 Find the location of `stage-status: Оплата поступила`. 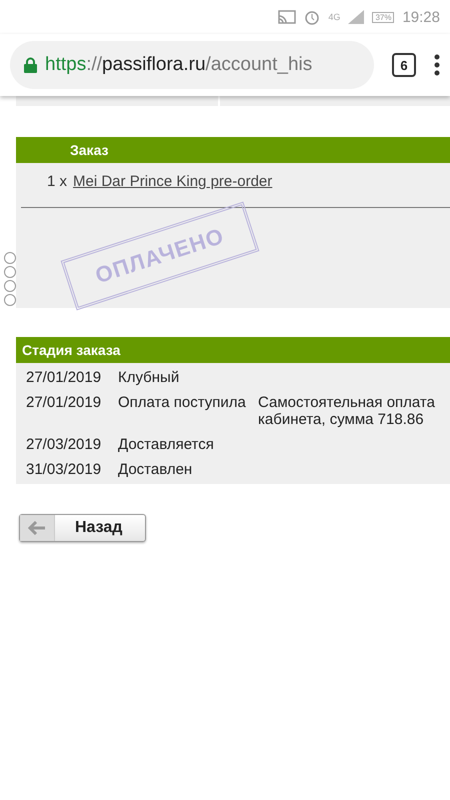

stage-status: Оплата поступила is located at coordinates (182, 403).